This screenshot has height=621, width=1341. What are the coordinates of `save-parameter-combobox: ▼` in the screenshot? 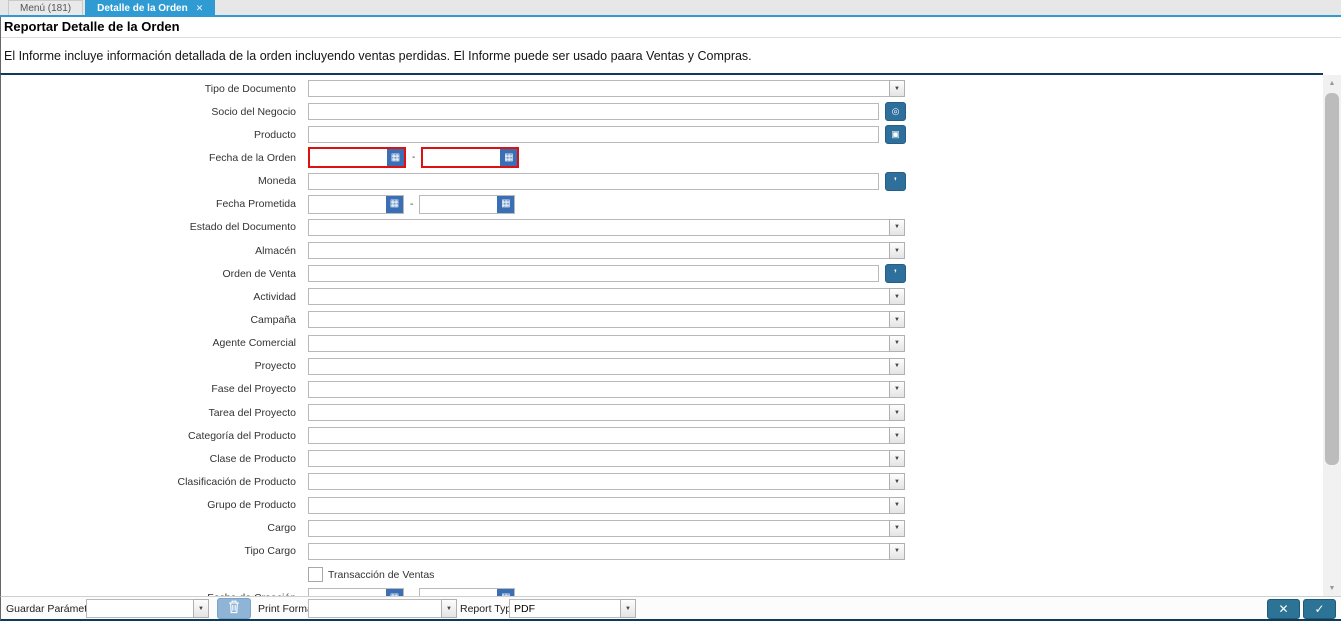 It's located at (147, 608).